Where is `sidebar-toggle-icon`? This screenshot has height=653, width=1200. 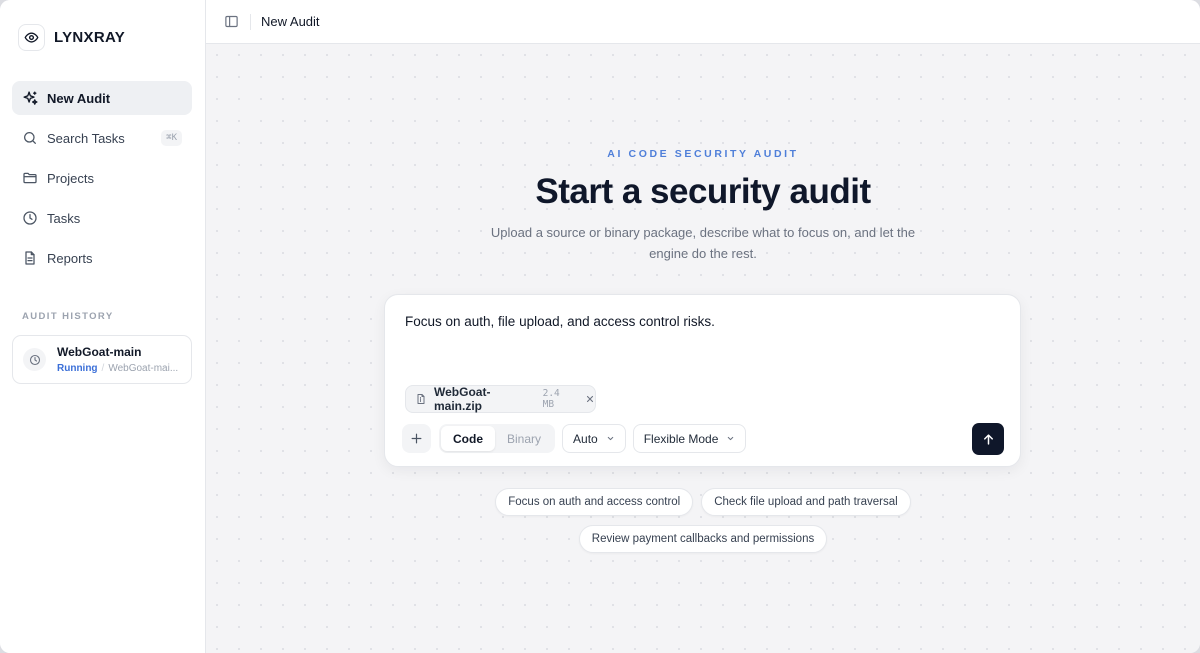 sidebar-toggle-icon is located at coordinates (231, 22).